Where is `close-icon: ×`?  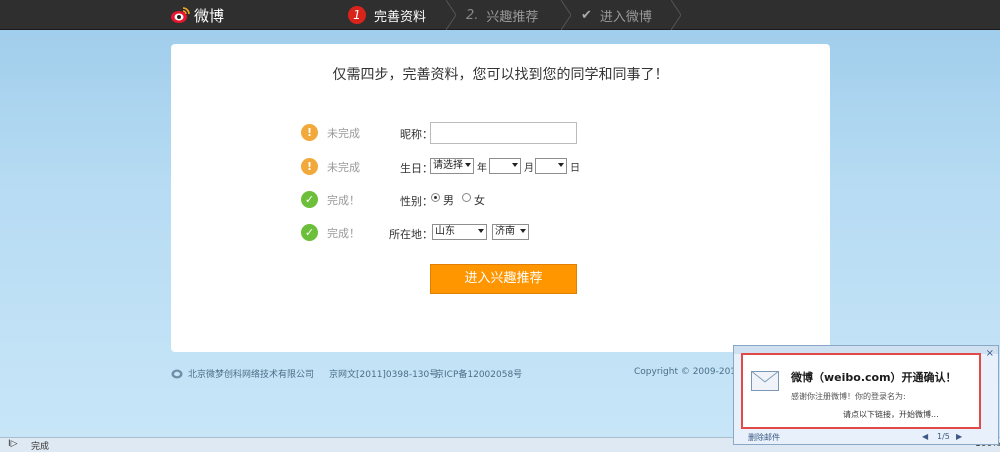
close-icon: × is located at coordinates (990, 353).